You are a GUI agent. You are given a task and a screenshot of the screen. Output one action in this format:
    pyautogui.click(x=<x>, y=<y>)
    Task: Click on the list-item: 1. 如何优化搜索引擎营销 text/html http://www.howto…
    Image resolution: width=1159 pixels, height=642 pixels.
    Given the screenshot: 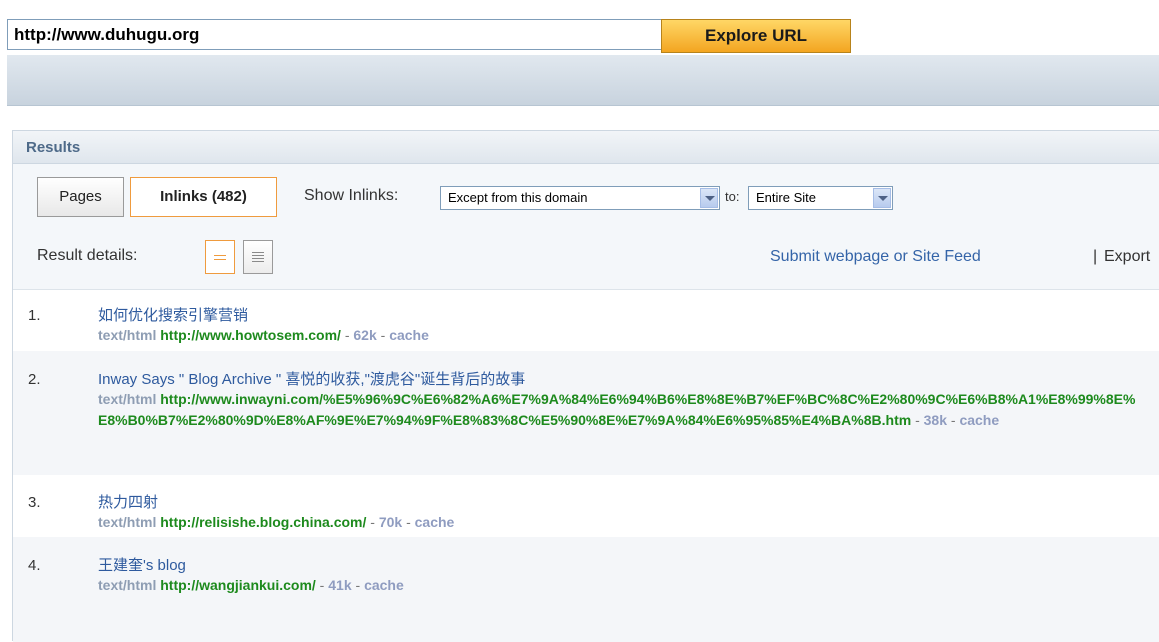 What is the action you would take?
    pyautogui.click(x=586, y=320)
    